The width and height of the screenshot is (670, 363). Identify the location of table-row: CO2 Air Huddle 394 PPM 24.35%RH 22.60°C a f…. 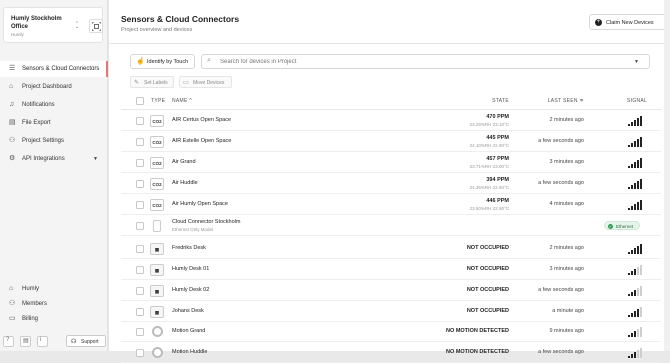
(391, 183).